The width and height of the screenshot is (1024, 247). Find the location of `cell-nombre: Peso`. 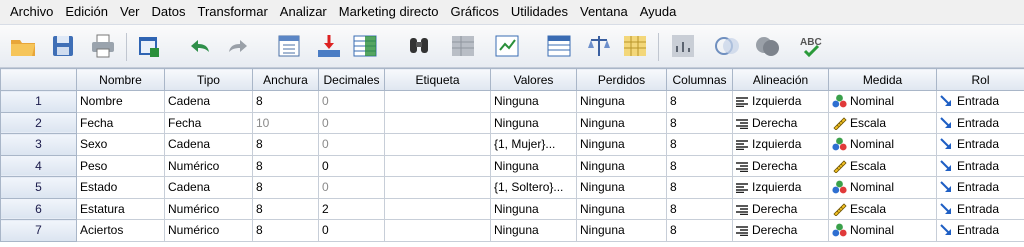

cell-nombre: Peso is located at coordinates (120, 165).